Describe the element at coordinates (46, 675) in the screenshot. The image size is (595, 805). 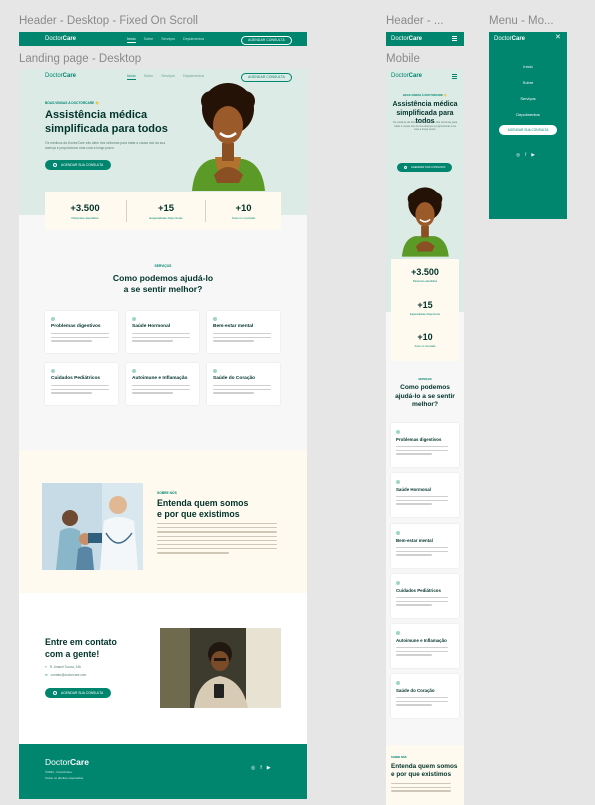
I see `mail-icon: ✉` at that location.